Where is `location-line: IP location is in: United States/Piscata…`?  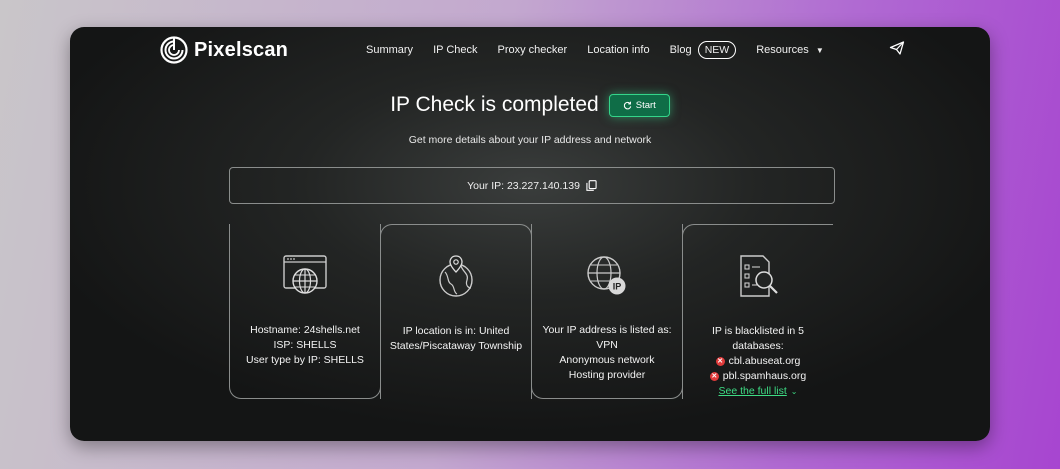
location-line: IP location is in: United States/Piscata… is located at coordinates (456, 338).